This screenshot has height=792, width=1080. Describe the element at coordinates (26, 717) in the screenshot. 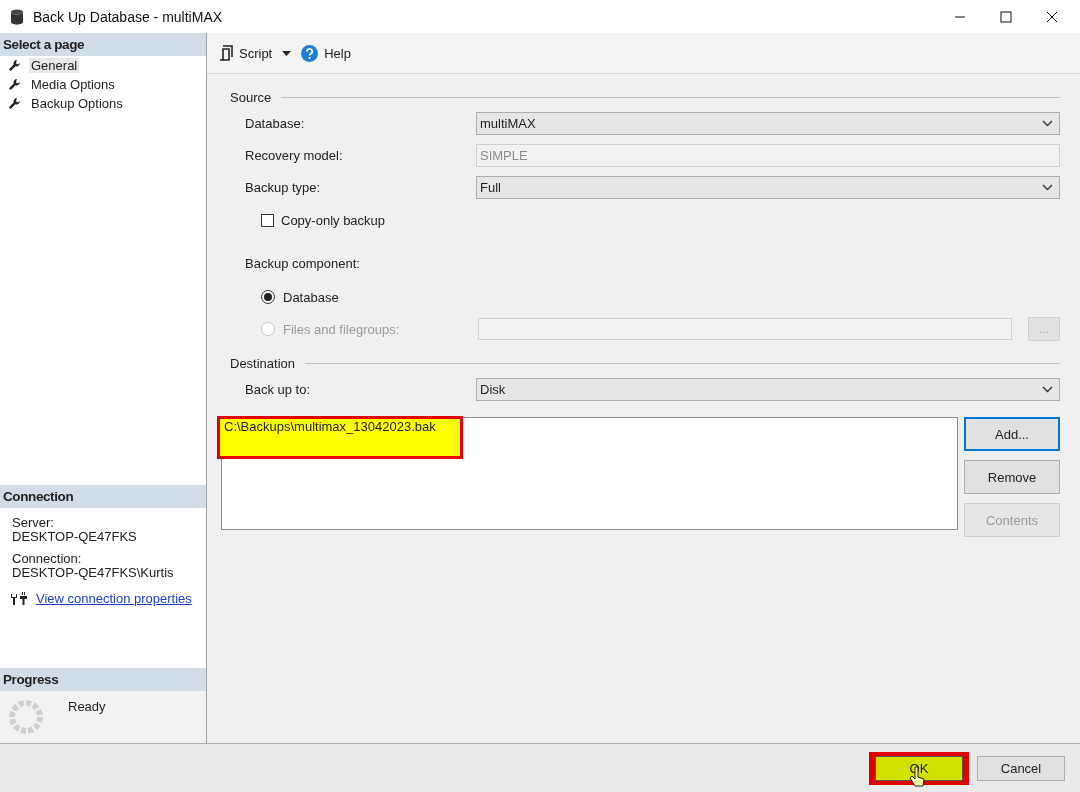

I see `spinner-icon` at that location.